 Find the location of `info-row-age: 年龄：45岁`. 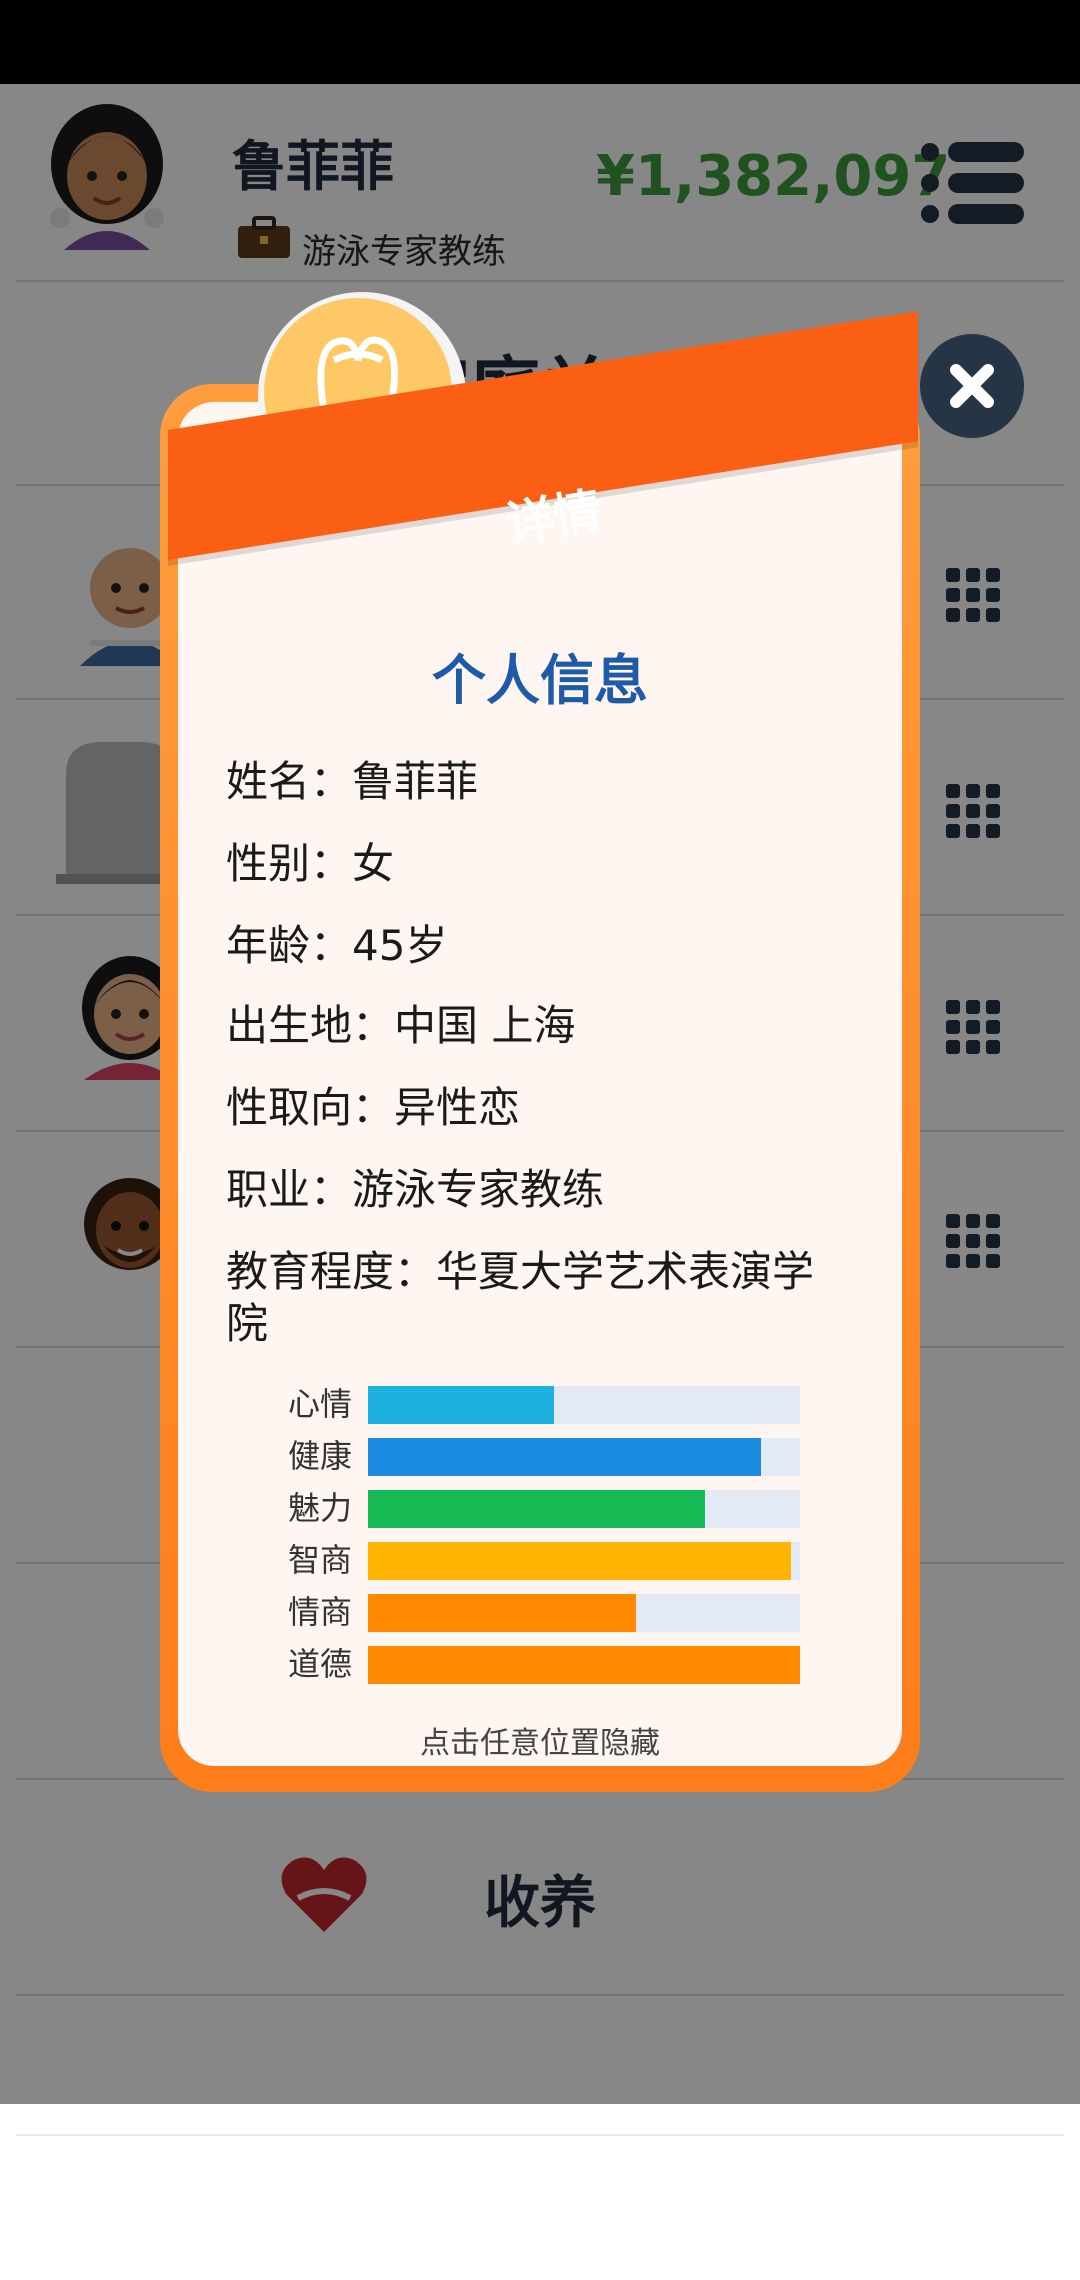

info-row-age: 年龄：45岁 is located at coordinates (336, 946).